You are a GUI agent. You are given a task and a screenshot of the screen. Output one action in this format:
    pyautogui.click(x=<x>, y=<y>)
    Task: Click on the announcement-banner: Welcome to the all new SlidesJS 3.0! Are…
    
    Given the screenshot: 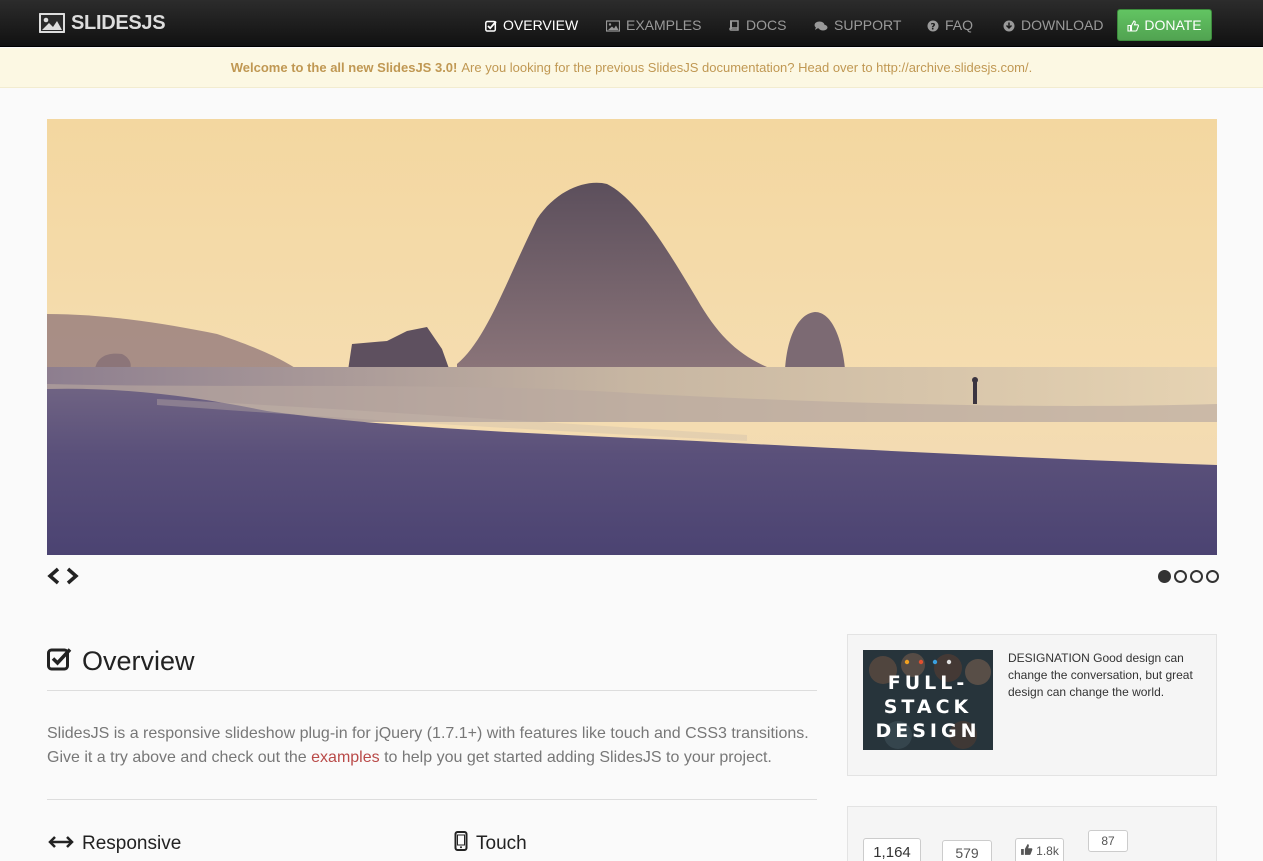 What is the action you would take?
    pyautogui.click(x=631, y=68)
    